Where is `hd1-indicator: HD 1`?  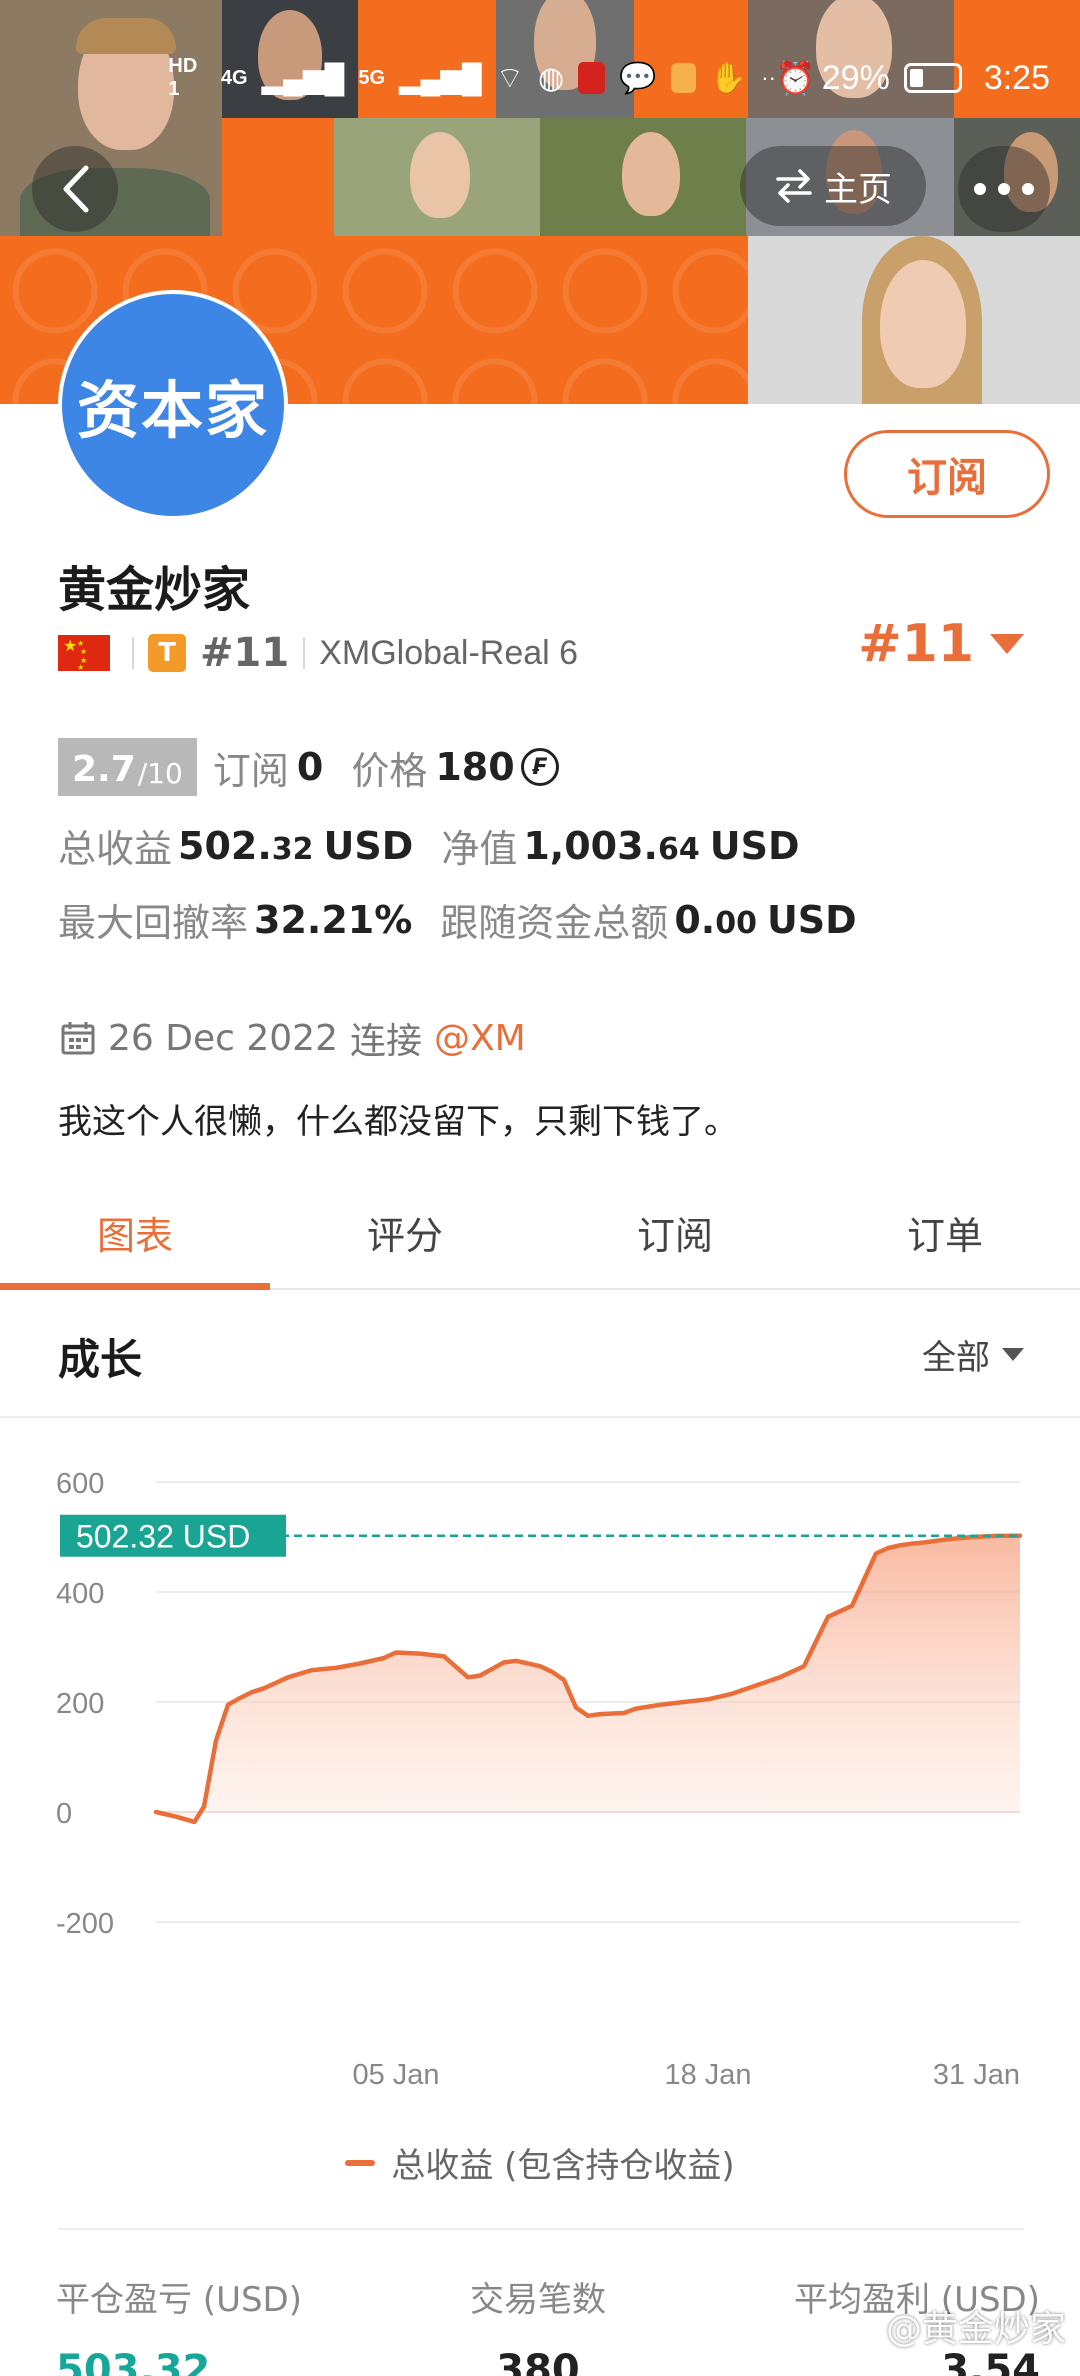 hd1-indicator: HD 1 is located at coordinates (183, 77).